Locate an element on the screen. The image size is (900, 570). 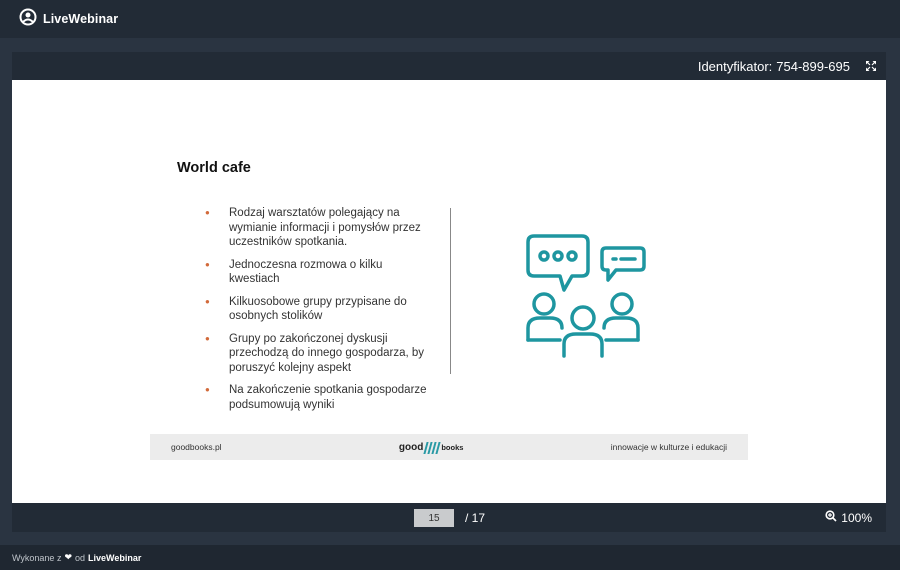
page-total: / 17 is located at coordinates (475, 518).